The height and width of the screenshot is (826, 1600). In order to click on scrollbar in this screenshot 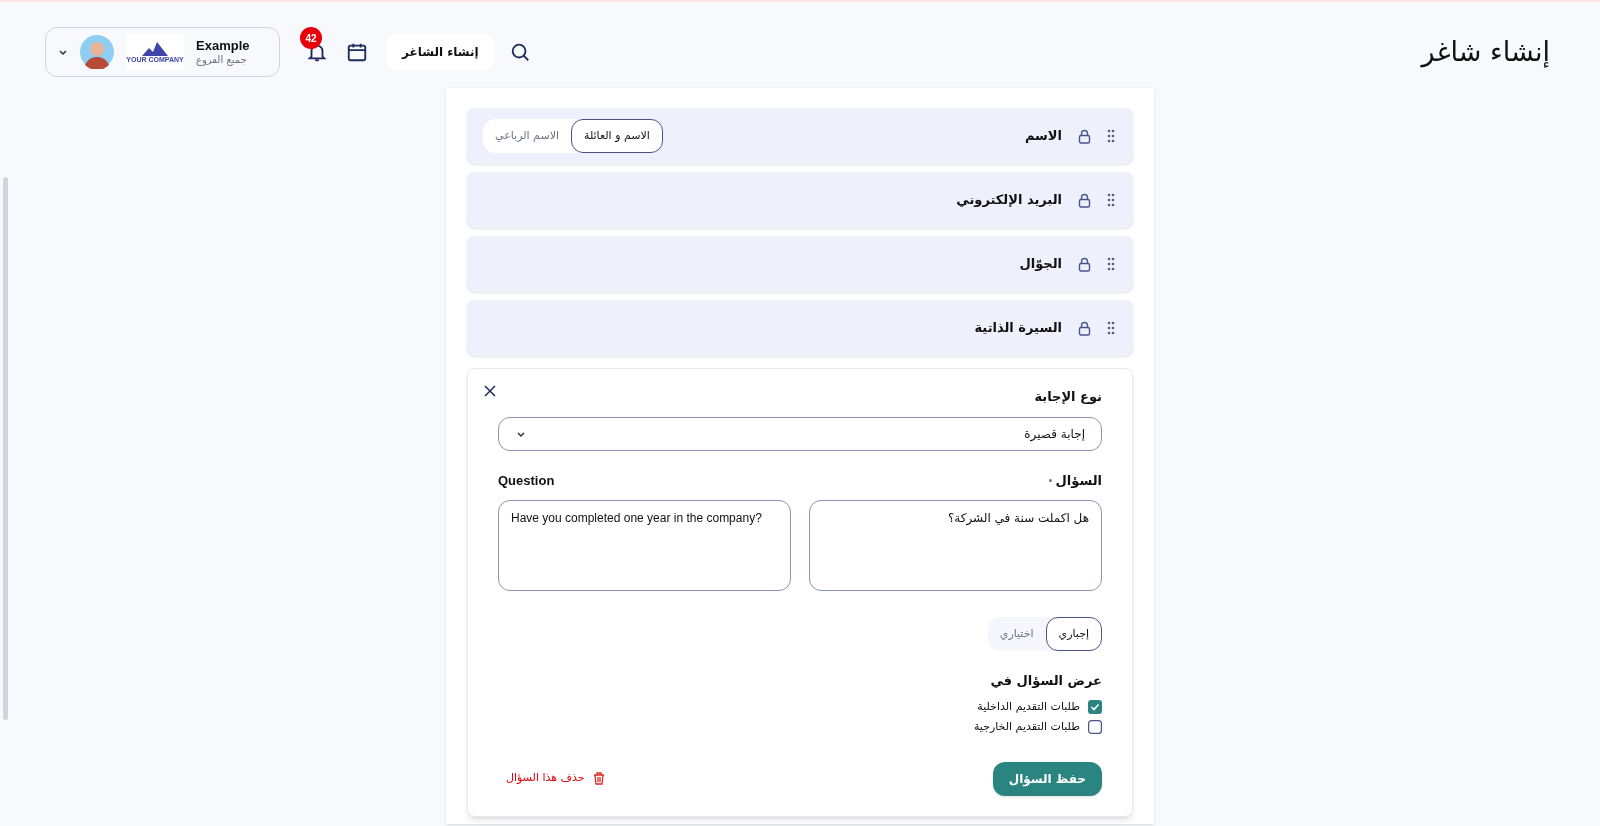, I will do `click(5, 448)`.